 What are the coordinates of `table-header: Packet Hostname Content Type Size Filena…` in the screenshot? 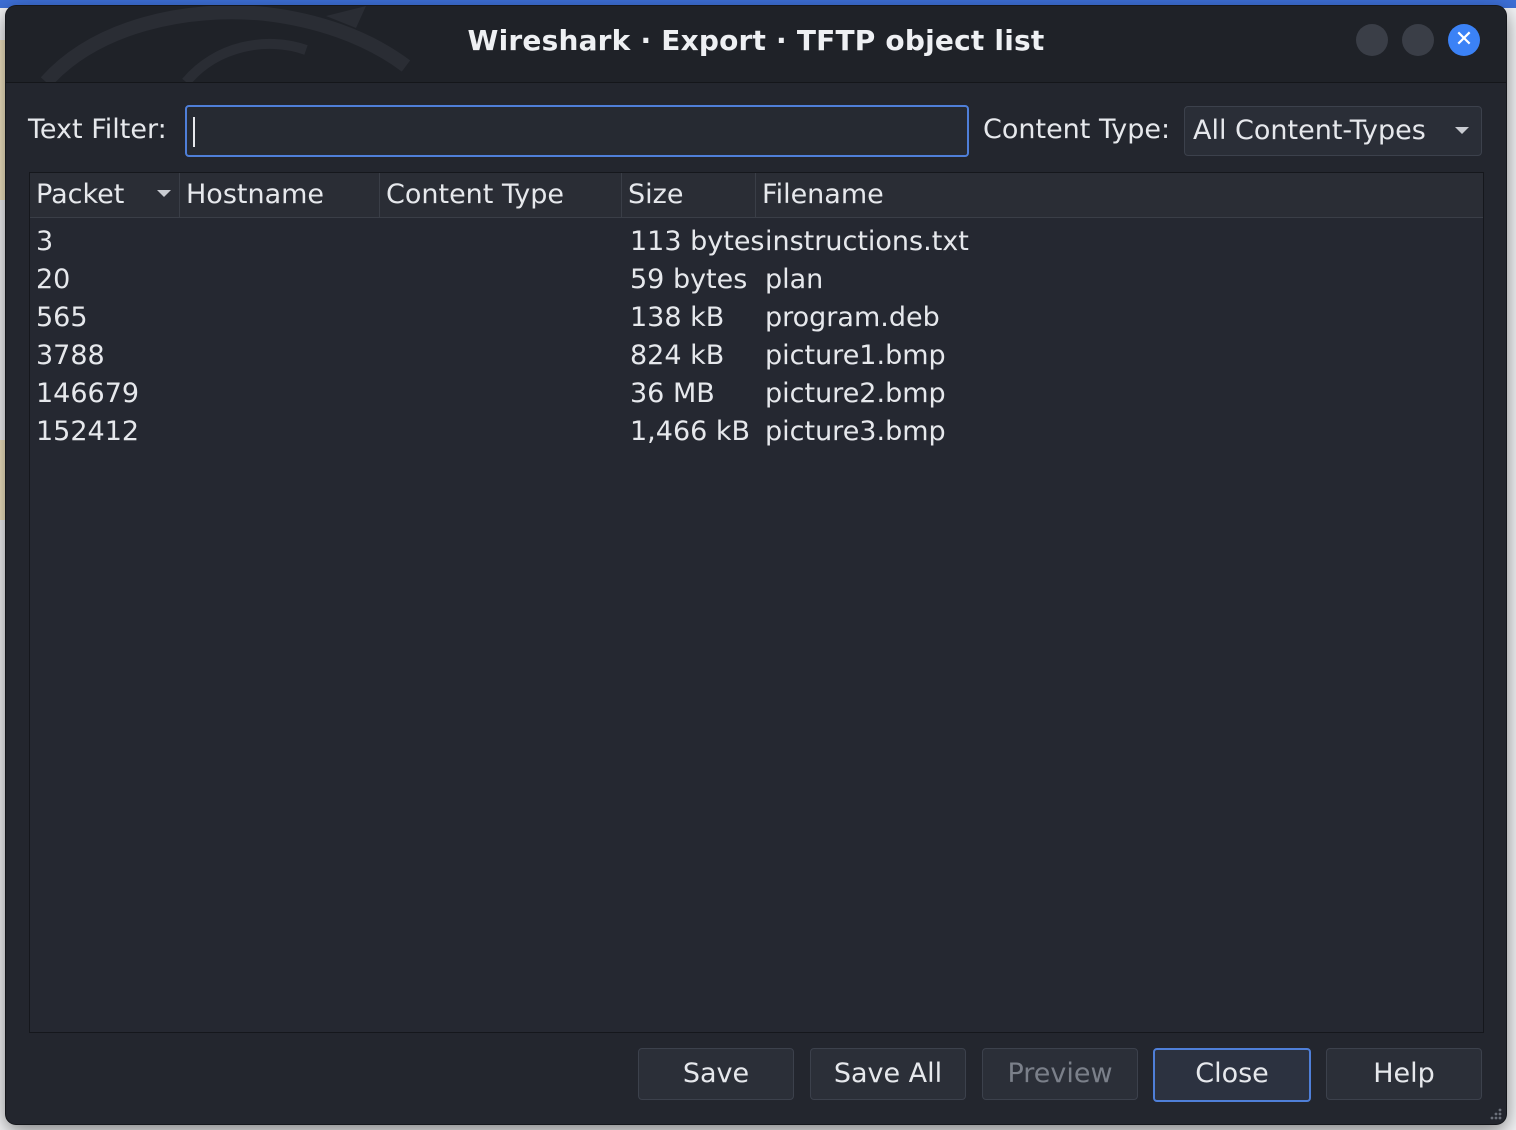 It's located at (756, 195).